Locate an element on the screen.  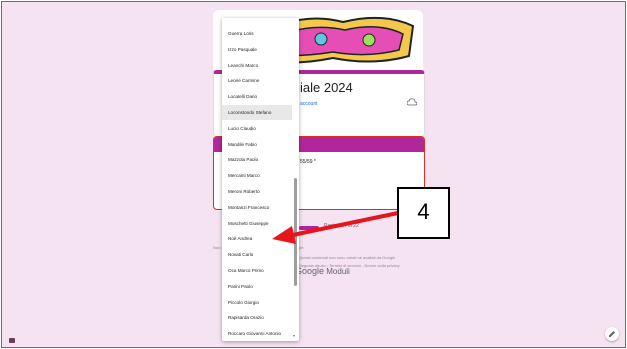
annotation-box: 4 is located at coordinates (423, 213).